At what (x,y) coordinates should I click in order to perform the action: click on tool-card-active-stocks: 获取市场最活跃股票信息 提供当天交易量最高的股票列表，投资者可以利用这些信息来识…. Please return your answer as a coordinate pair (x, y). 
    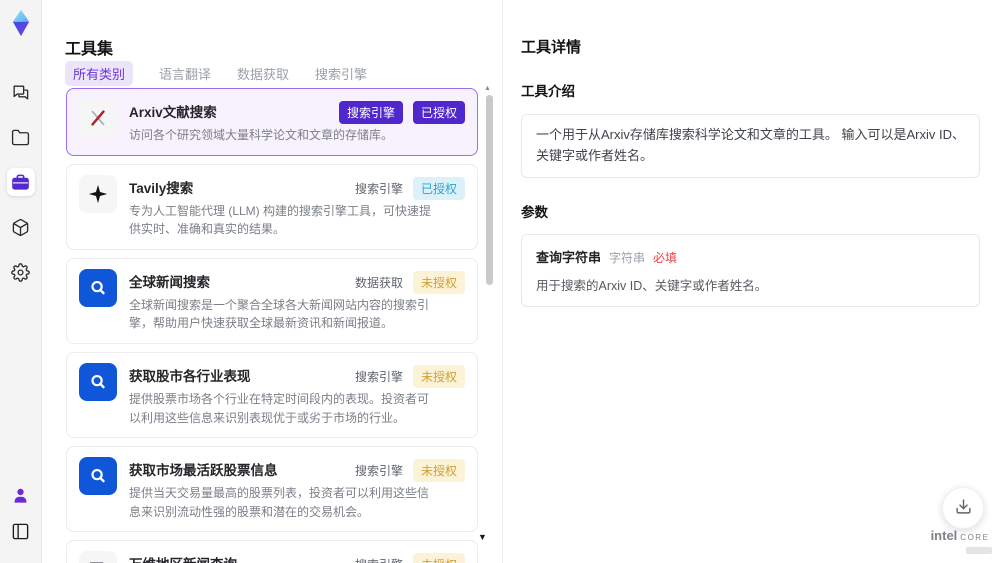
    Looking at the image, I should click on (272, 489).